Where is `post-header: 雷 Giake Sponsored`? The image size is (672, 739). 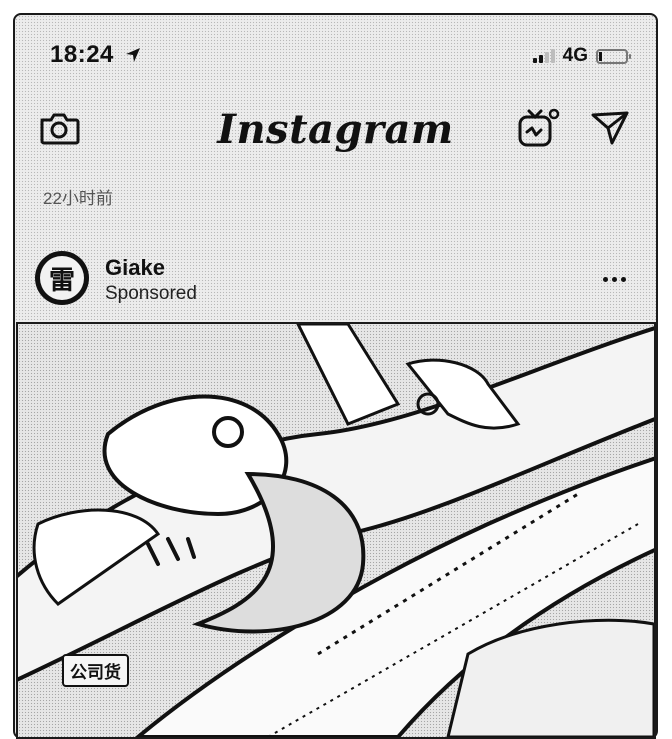 post-header: 雷 Giake Sponsored is located at coordinates (335, 285).